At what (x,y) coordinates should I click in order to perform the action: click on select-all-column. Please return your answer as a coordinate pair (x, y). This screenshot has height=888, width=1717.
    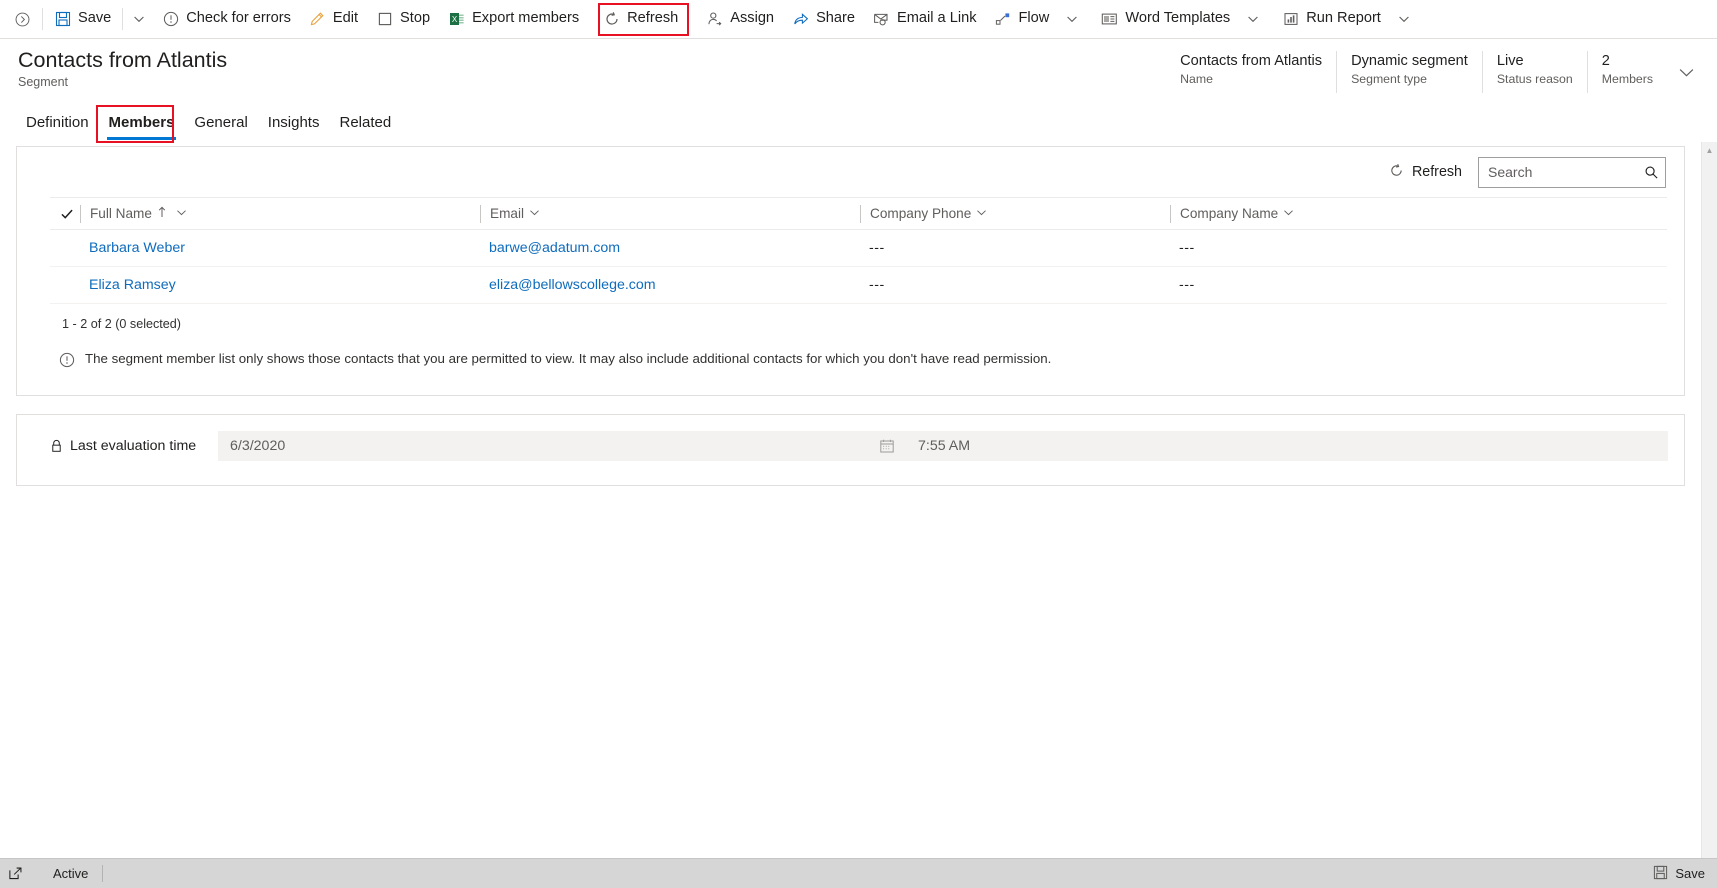
    Looking at the image, I should click on (65, 213).